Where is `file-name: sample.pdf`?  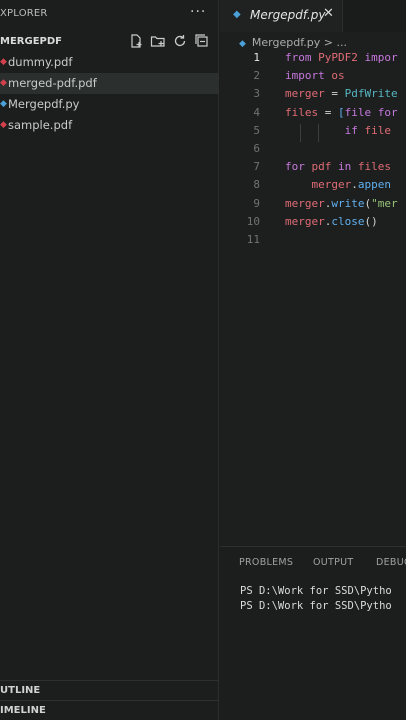 file-name: sample.pdf is located at coordinates (40, 125).